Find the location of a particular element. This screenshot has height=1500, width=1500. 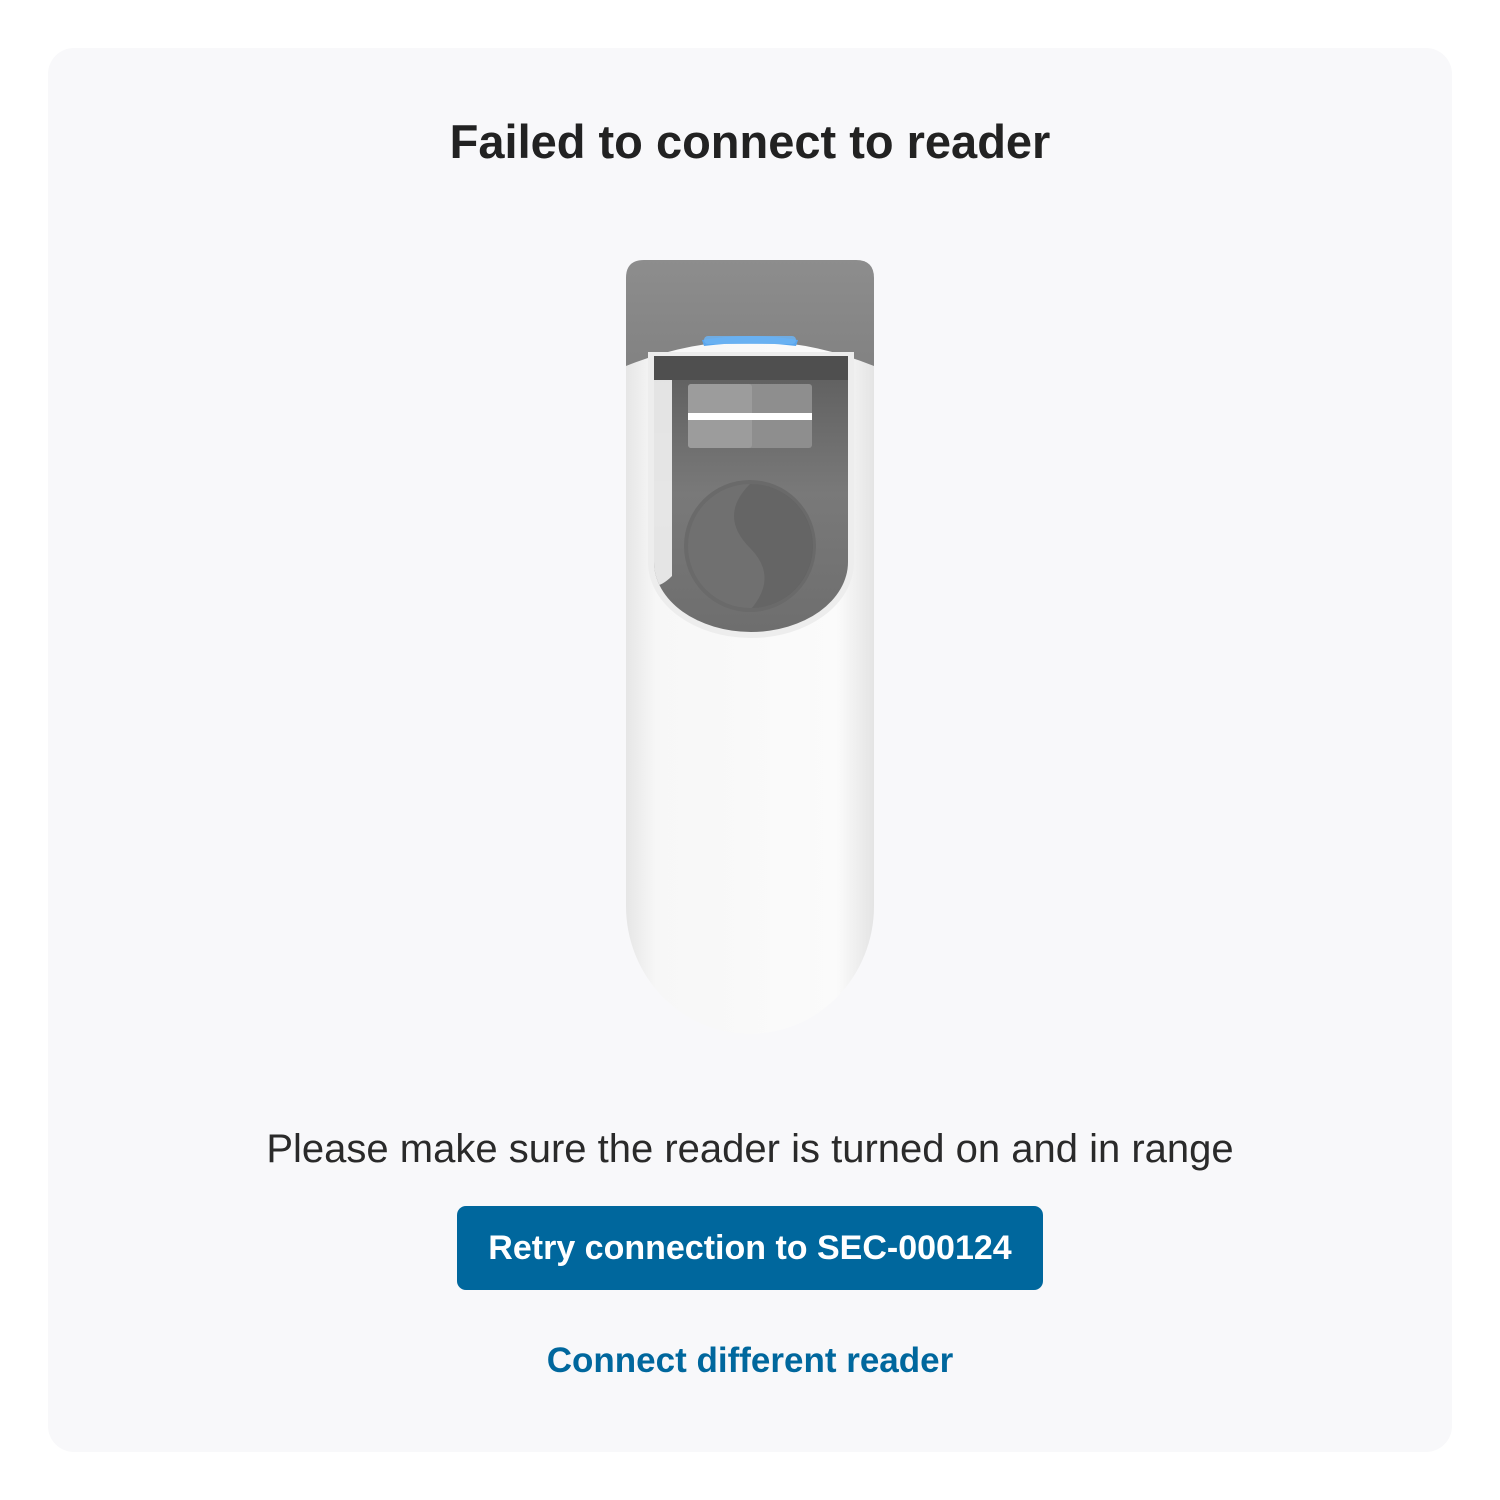

card-reader-icon is located at coordinates (750, 648).